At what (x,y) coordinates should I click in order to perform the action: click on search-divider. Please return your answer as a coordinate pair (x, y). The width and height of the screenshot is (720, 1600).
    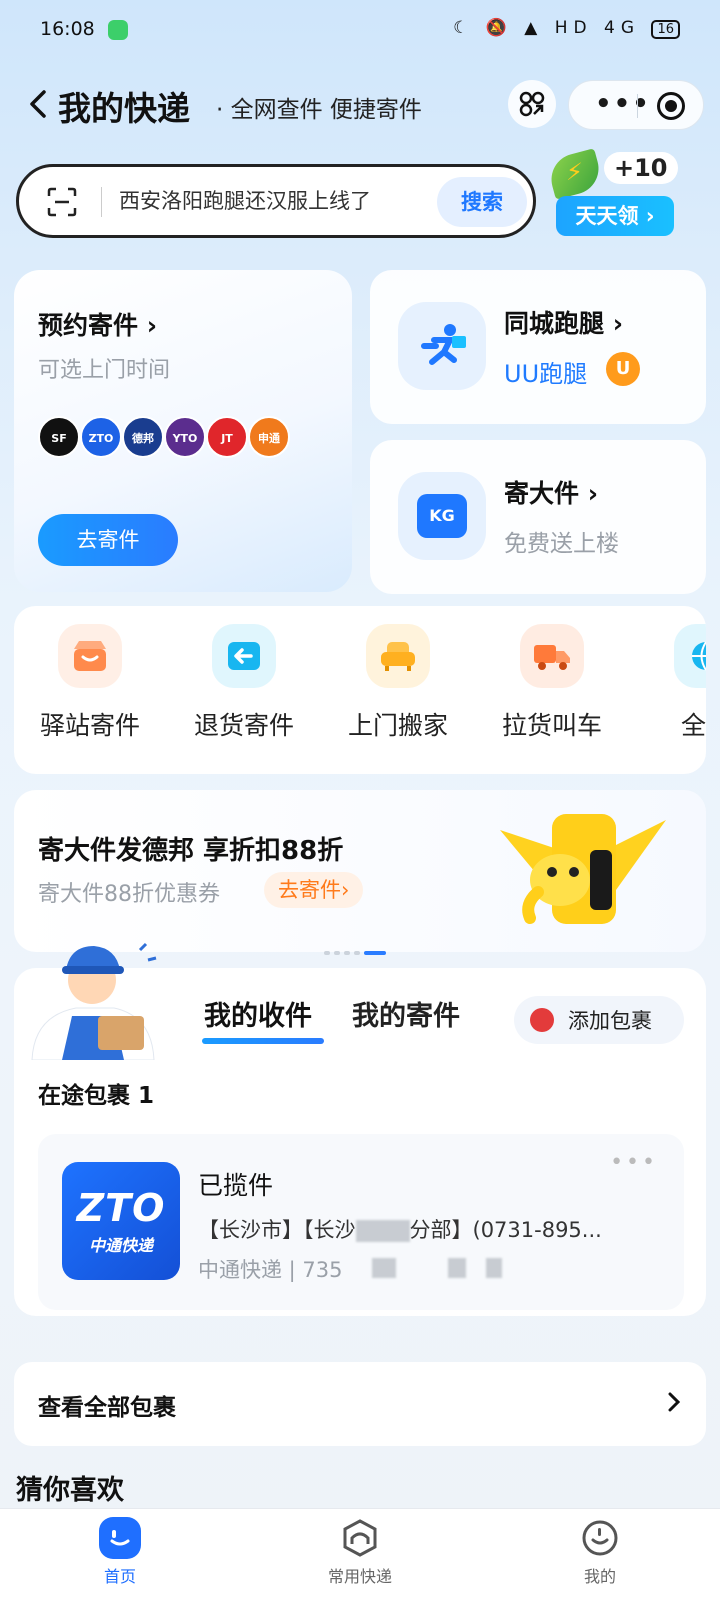
    Looking at the image, I should click on (101, 202).